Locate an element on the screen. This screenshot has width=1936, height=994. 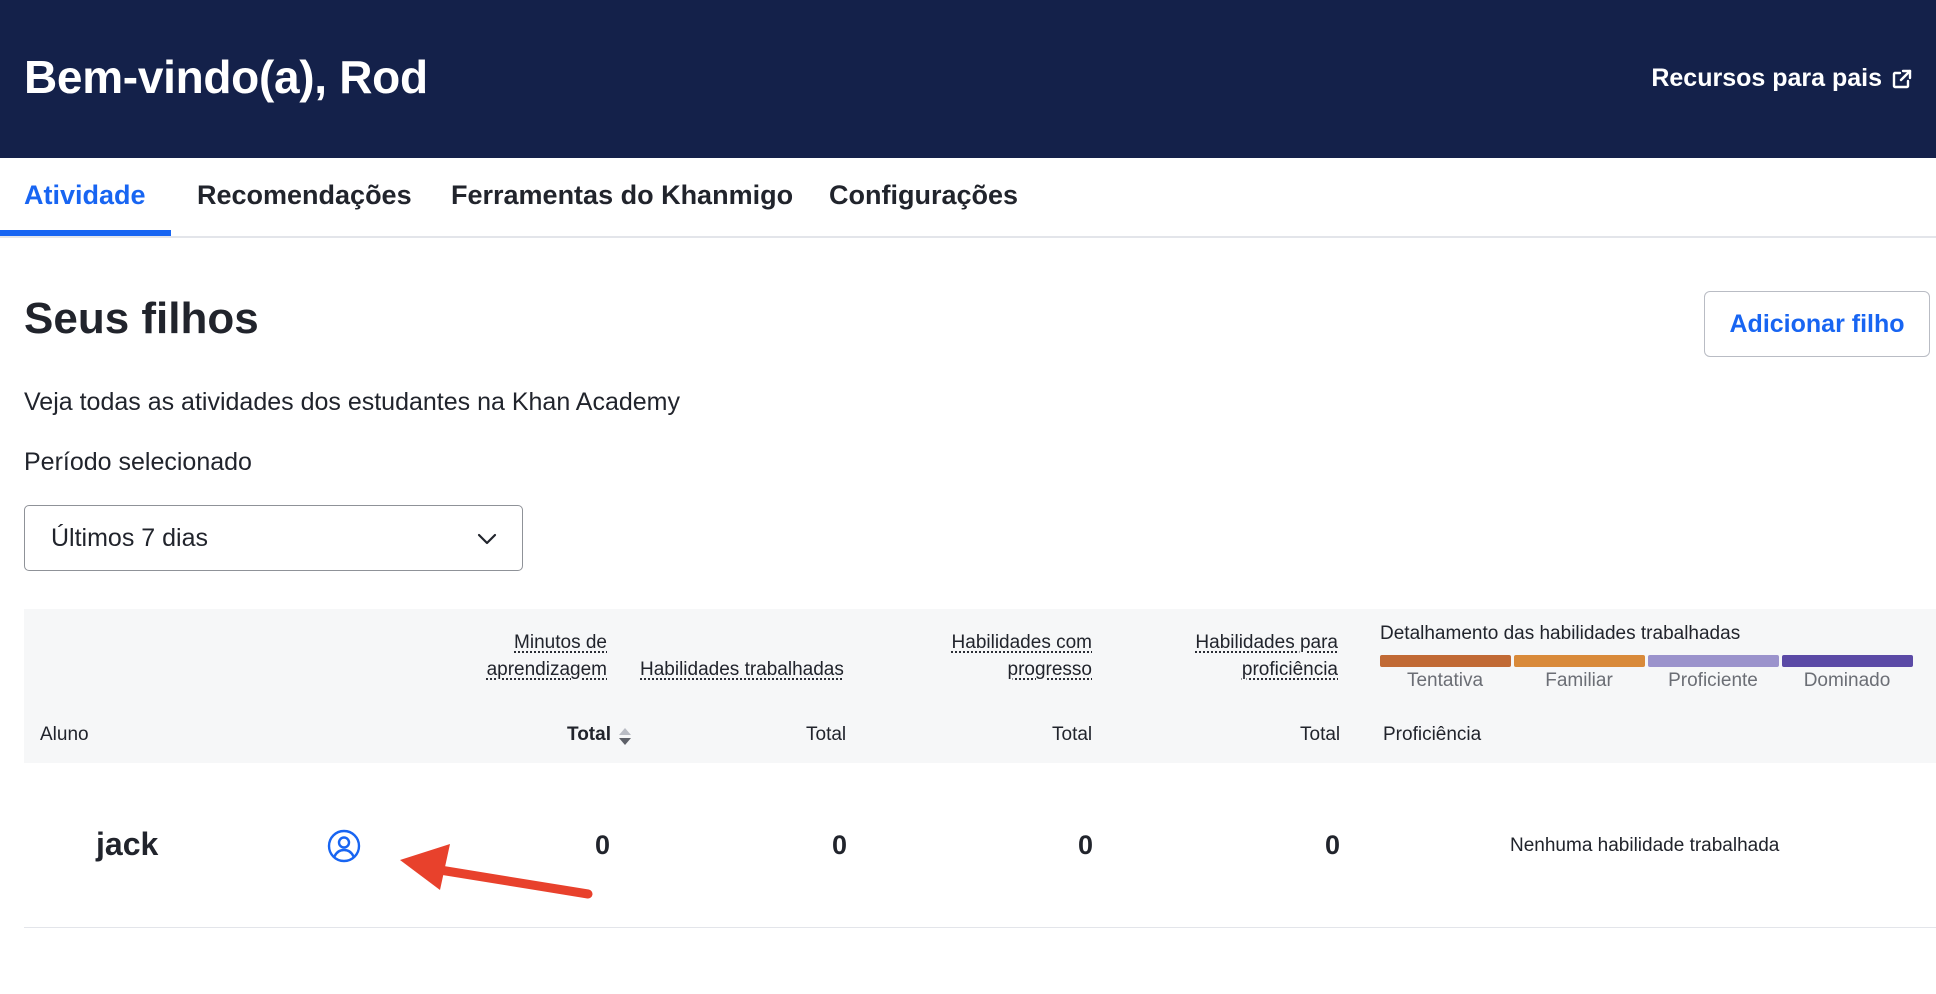
subheader-proficiency: Proficiência is located at coordinates (1432, 734).